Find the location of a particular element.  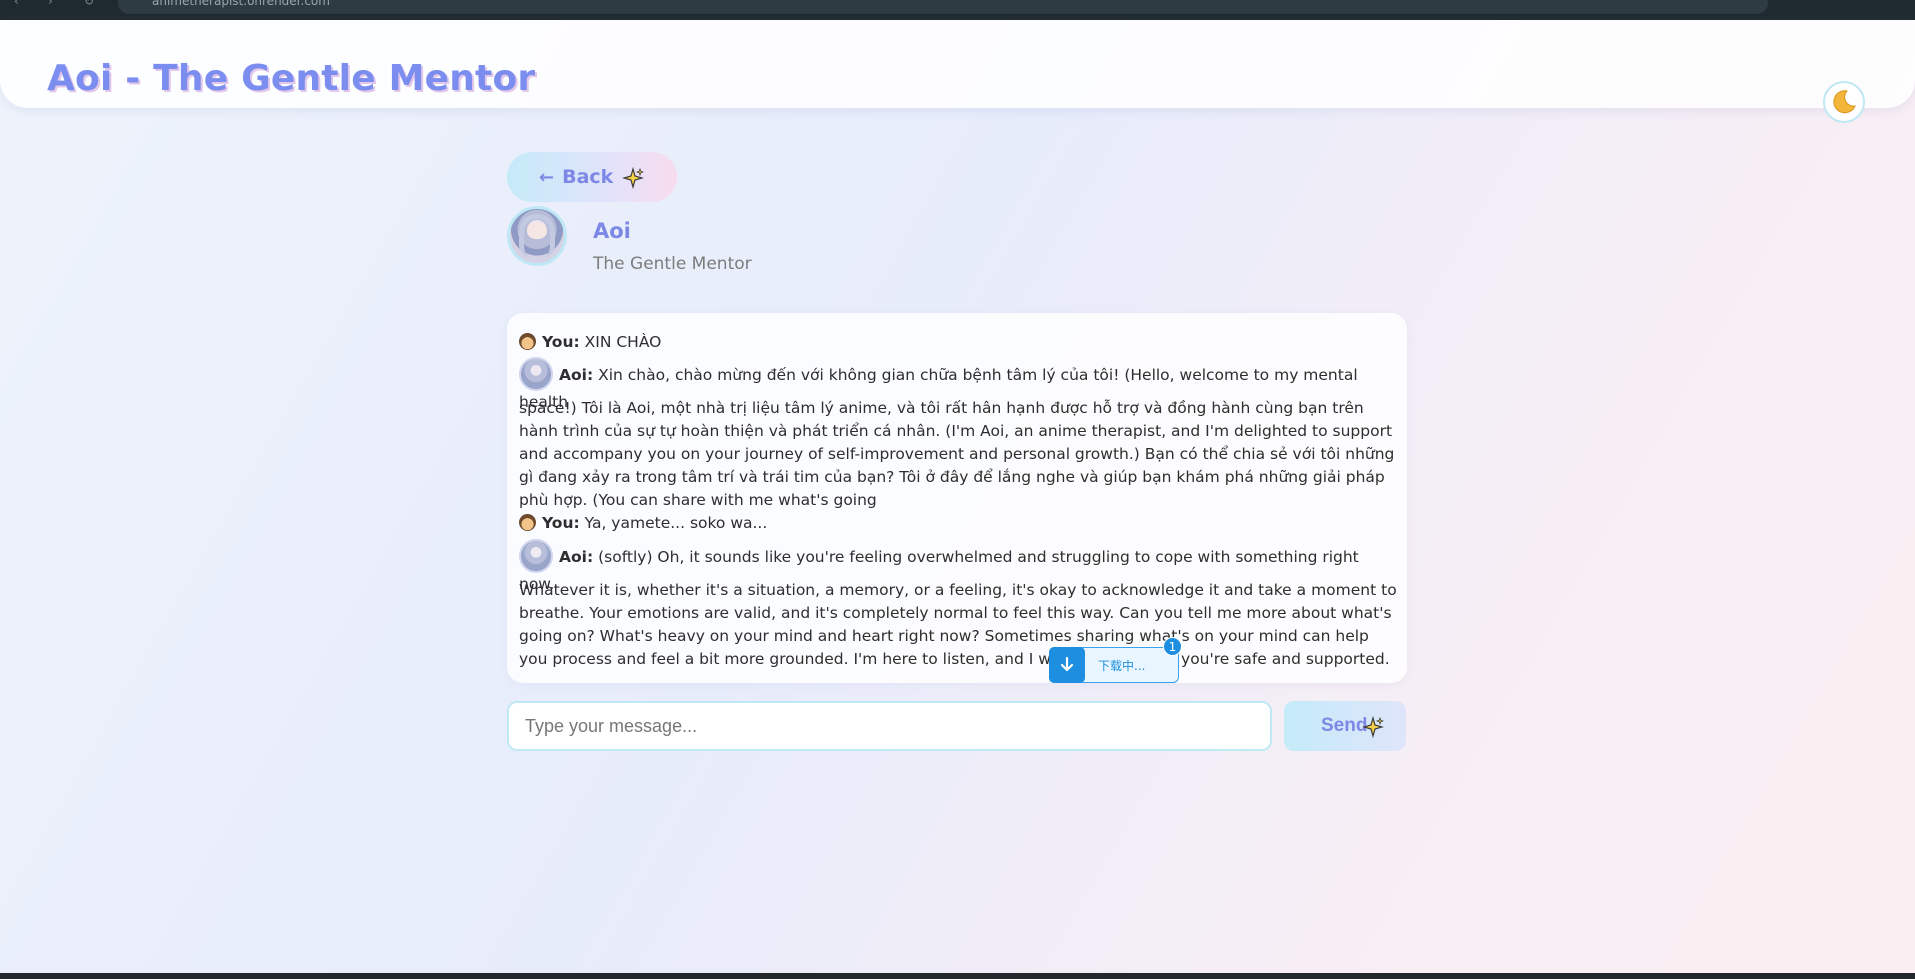

download-count-badge: 1 is located at coordinates (1172, 646).